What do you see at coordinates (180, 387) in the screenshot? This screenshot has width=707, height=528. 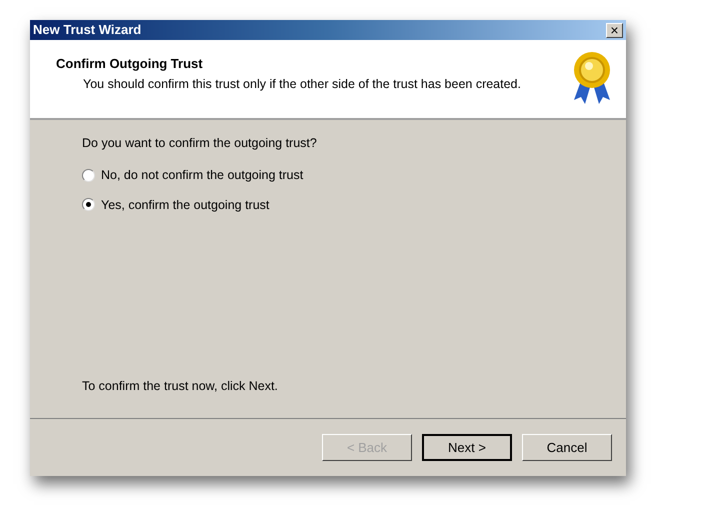 I see `instruction-text: To confirm the trust now, click Next.` at bounding box center [180, 387].